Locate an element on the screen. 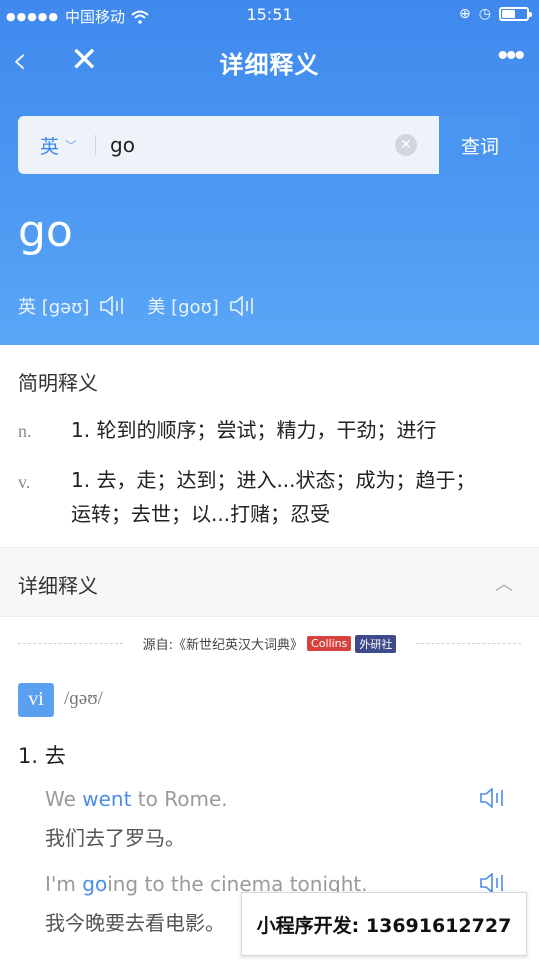  example-english: We went to Rome. is located at coordinates (136, 799).